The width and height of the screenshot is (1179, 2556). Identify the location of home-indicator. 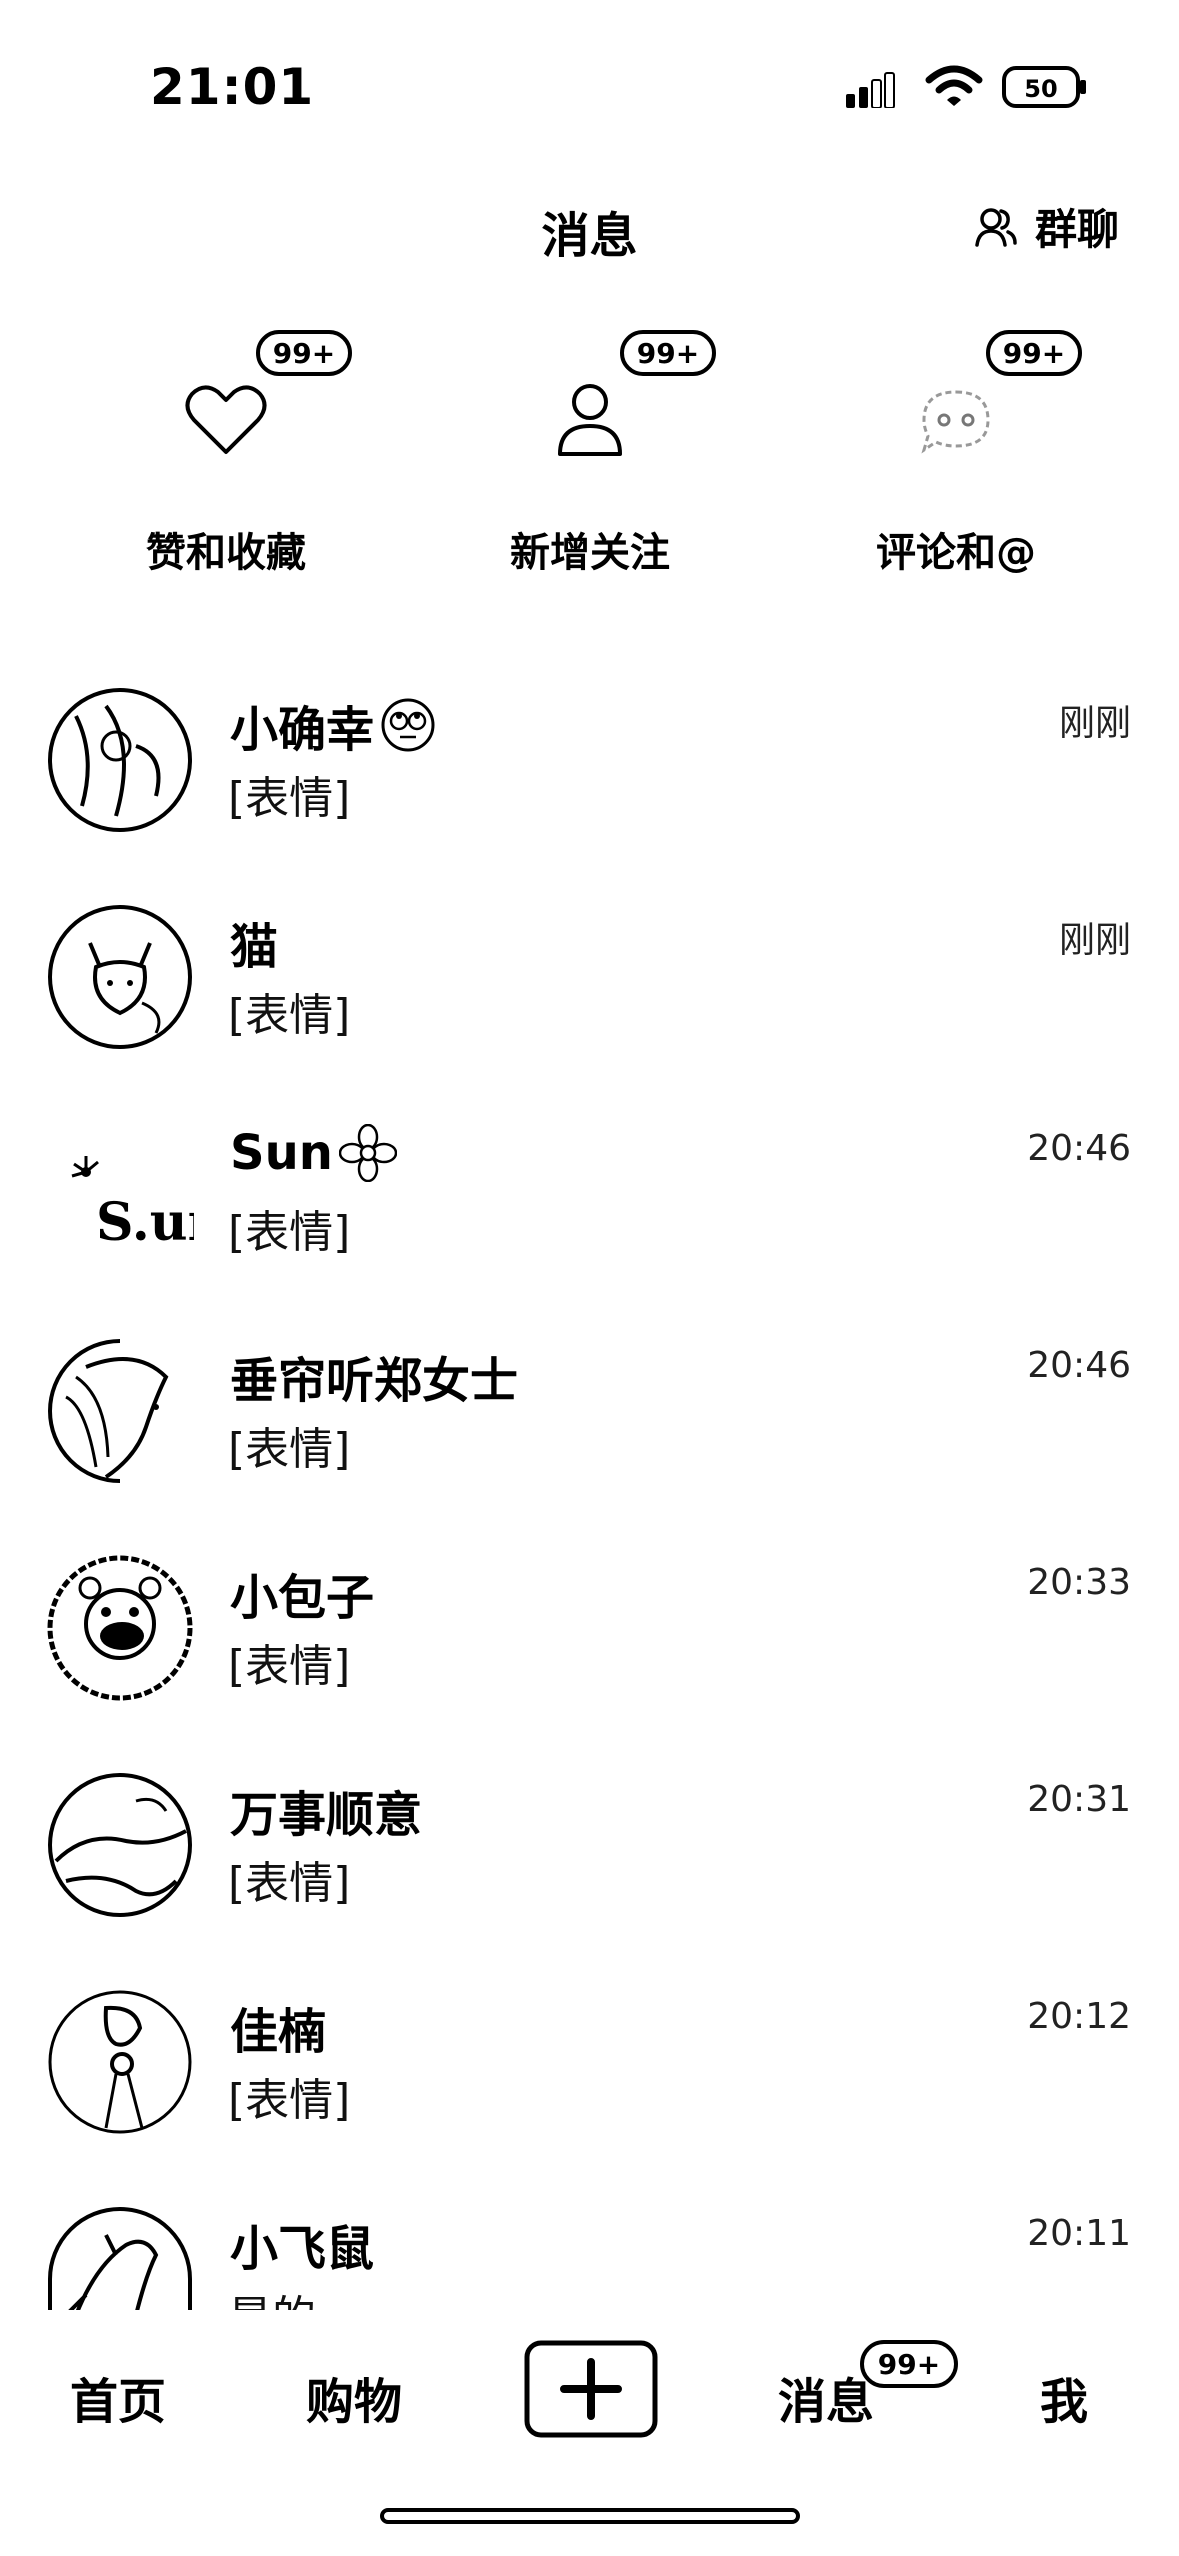
(590, 2516).